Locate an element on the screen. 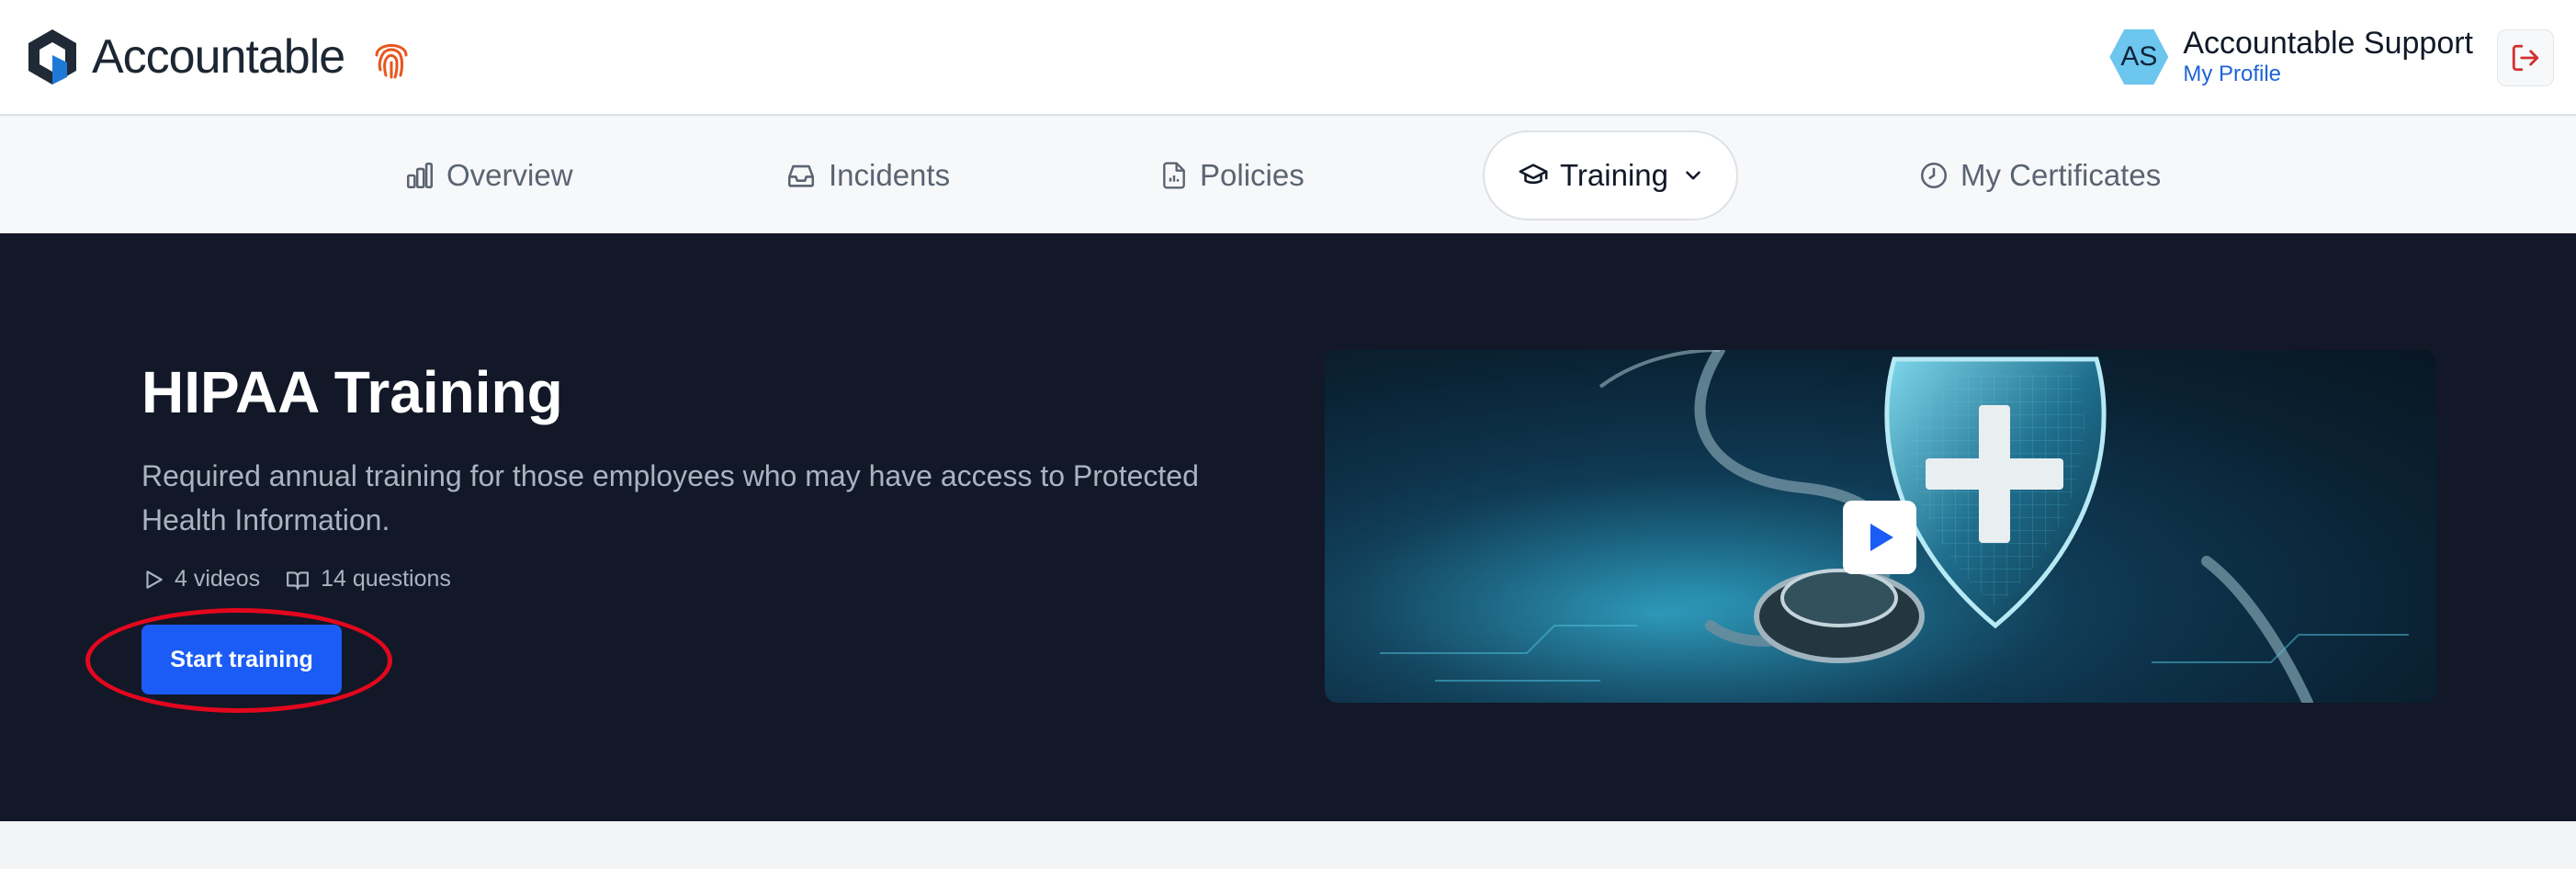 The height and width of the screenshot is (869, 2576). user-menu: AS Accountable Support My Profile is located at coordinates (2291, 57).